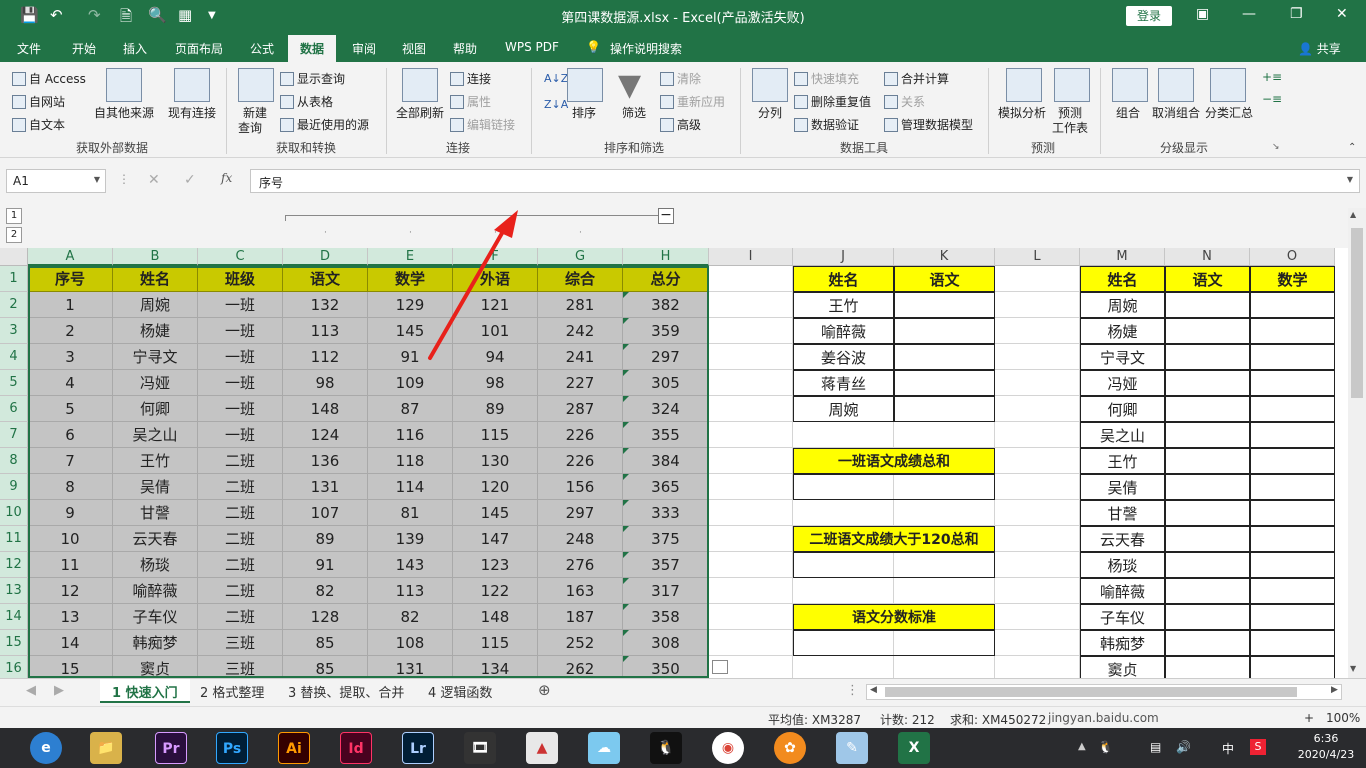 The height and width of the screenshot is (768, 1366). I want to click on minimize-icon: —, so click(1249, 14).